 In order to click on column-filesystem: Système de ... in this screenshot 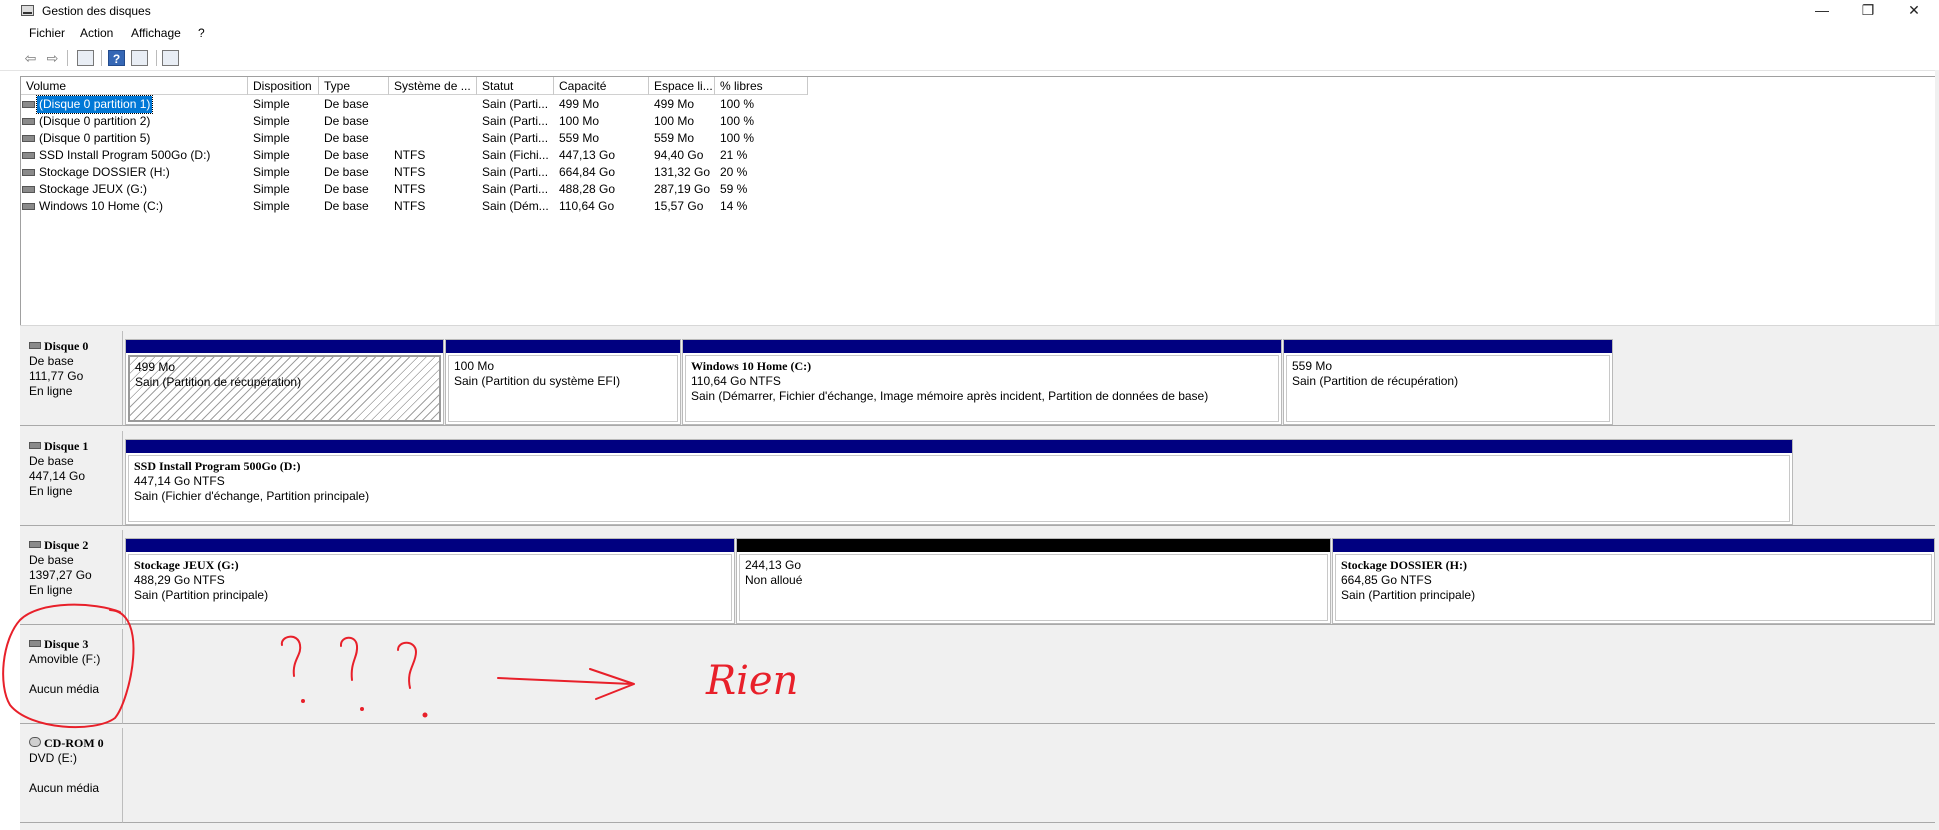, I will do `click(433, 86)`.